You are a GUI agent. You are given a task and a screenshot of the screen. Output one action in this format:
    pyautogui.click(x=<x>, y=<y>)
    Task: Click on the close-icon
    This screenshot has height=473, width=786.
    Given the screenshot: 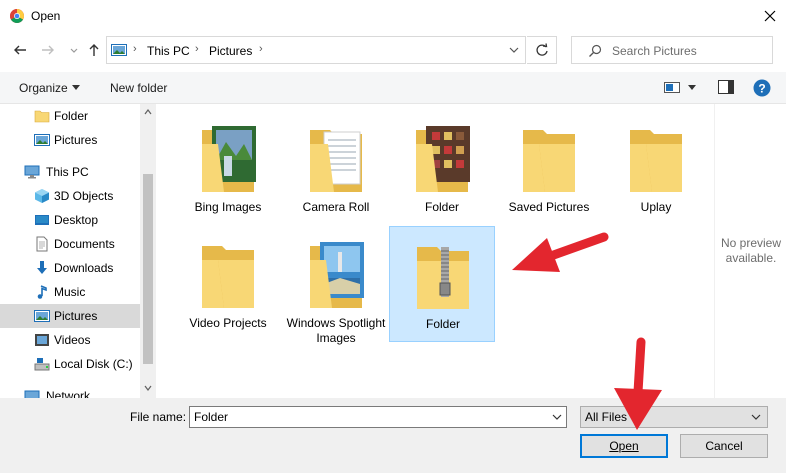 What is the action you would take?
    pyautogui.click(x=770, y=16)
    